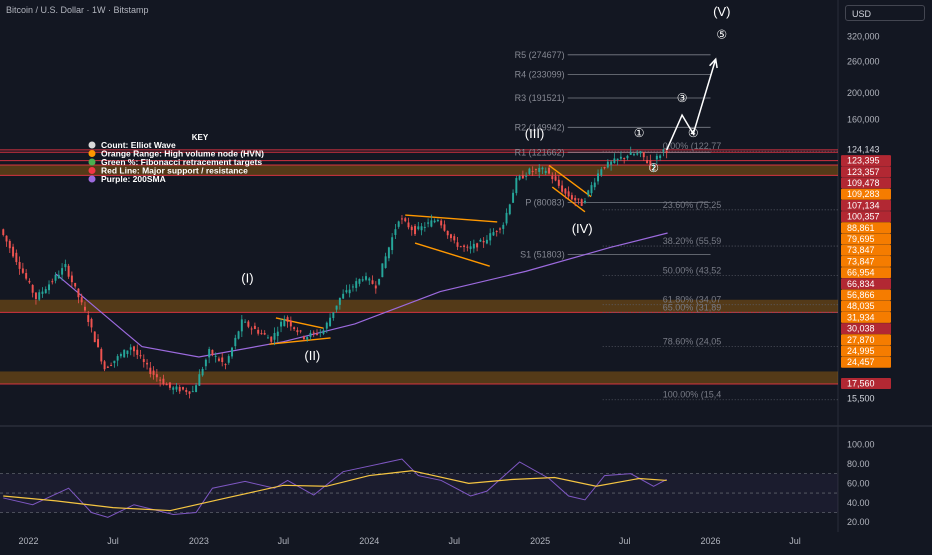 The width and height of the screenshot is (932, 555). What do you see at coordinates (863, 183) in the screenshot?
I see `price-label-3: 109,478` at bounding box center [863, 183].